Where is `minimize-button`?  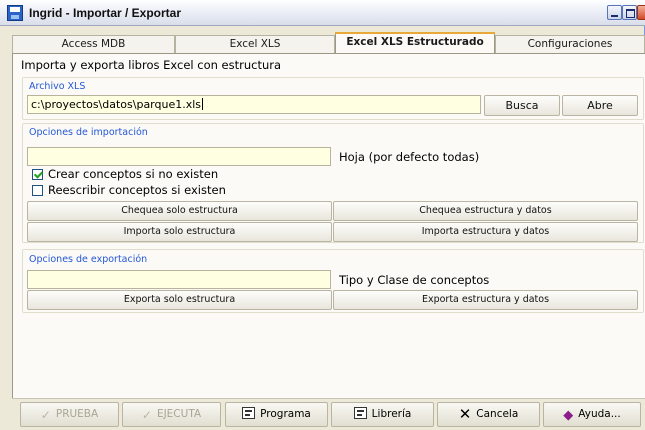
minimize-button is located at coordinates (614, 12).